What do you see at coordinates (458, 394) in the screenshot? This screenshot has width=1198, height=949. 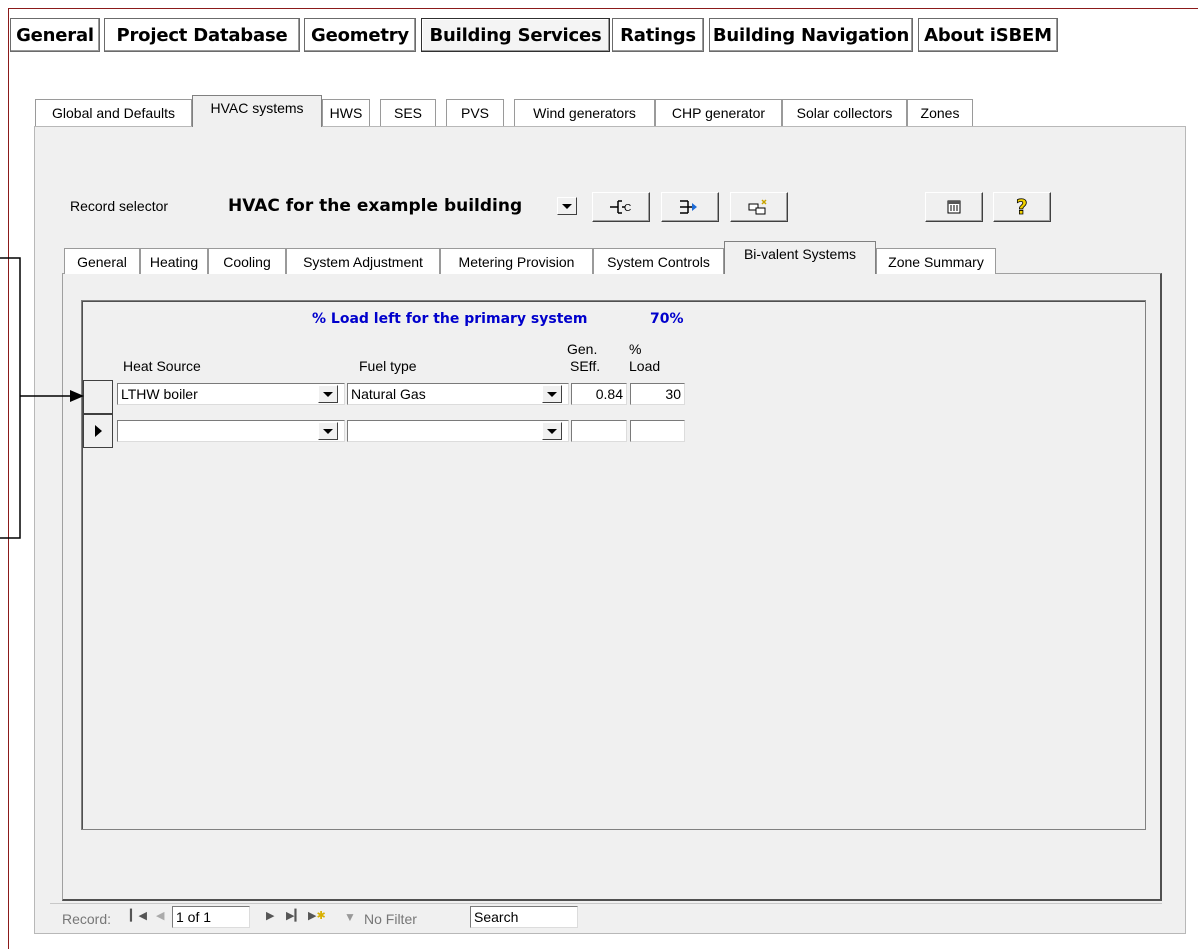 I see `fuel-type-field: Natural Gas` at bounding box center [458, 394].